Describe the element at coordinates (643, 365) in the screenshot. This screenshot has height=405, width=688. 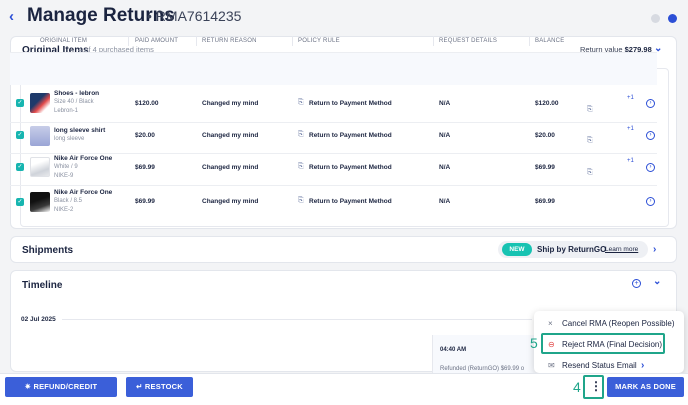
I see `submenu-chevron-icon: ›` at that location.